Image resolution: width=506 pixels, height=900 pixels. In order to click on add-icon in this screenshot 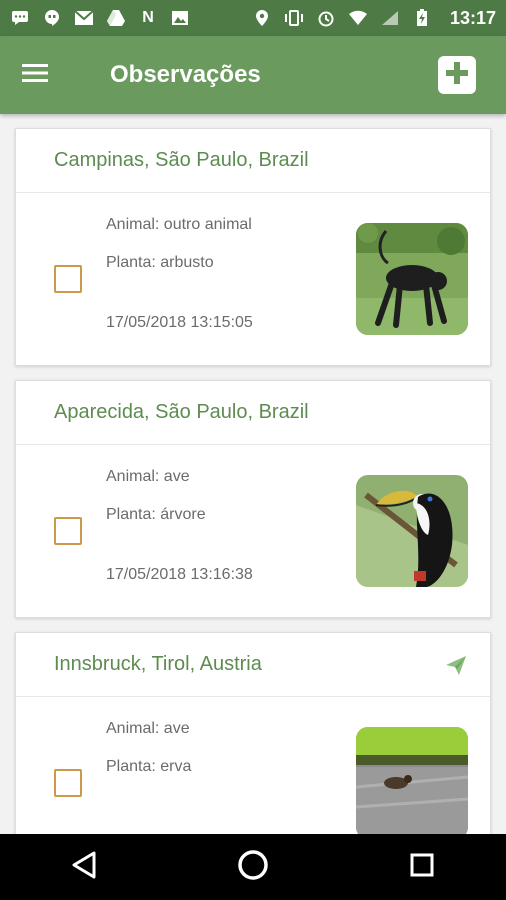, I will do `click(457, 75)`.